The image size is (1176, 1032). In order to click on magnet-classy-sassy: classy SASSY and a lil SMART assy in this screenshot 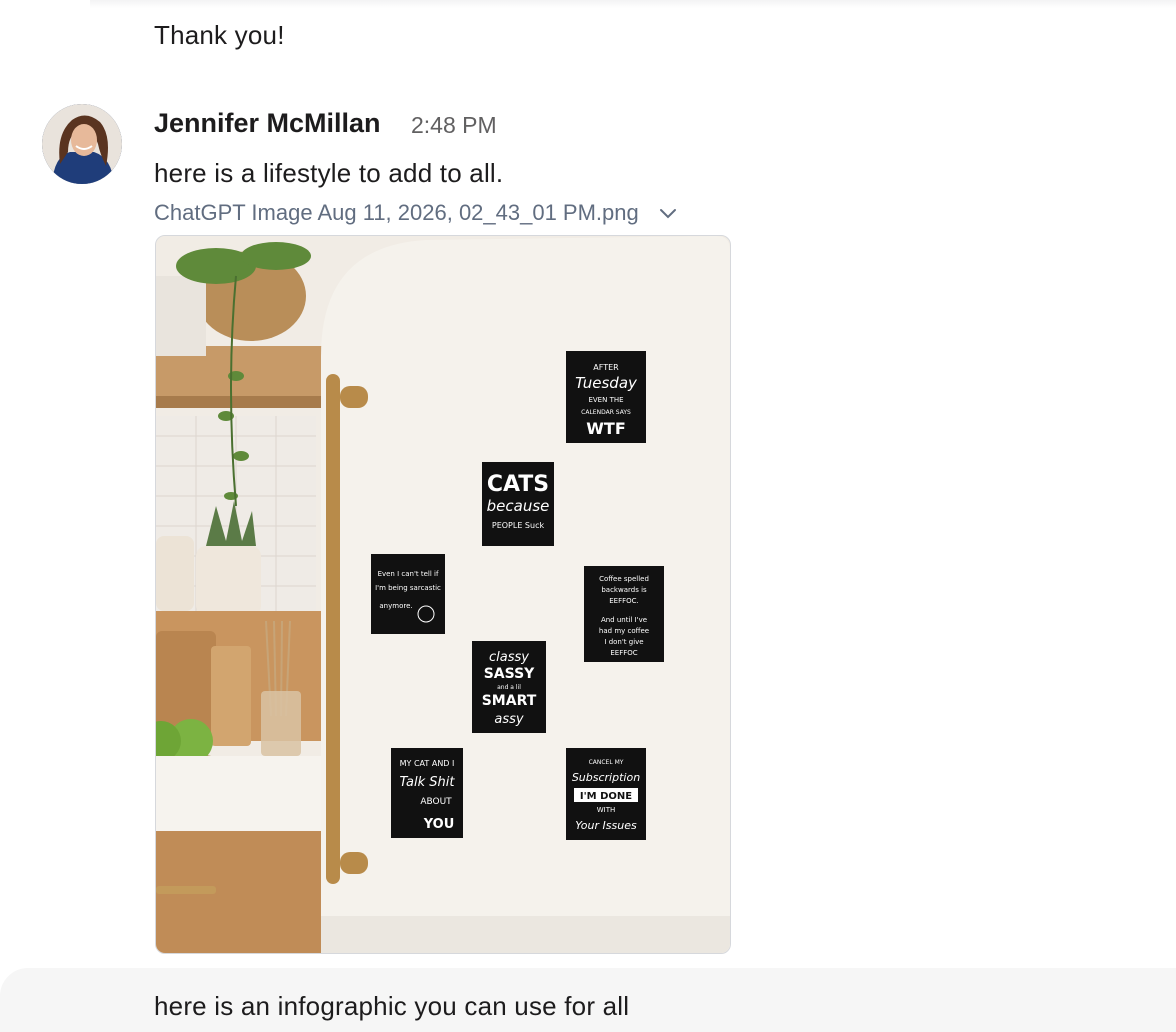, I will do `click(509, 687)`.